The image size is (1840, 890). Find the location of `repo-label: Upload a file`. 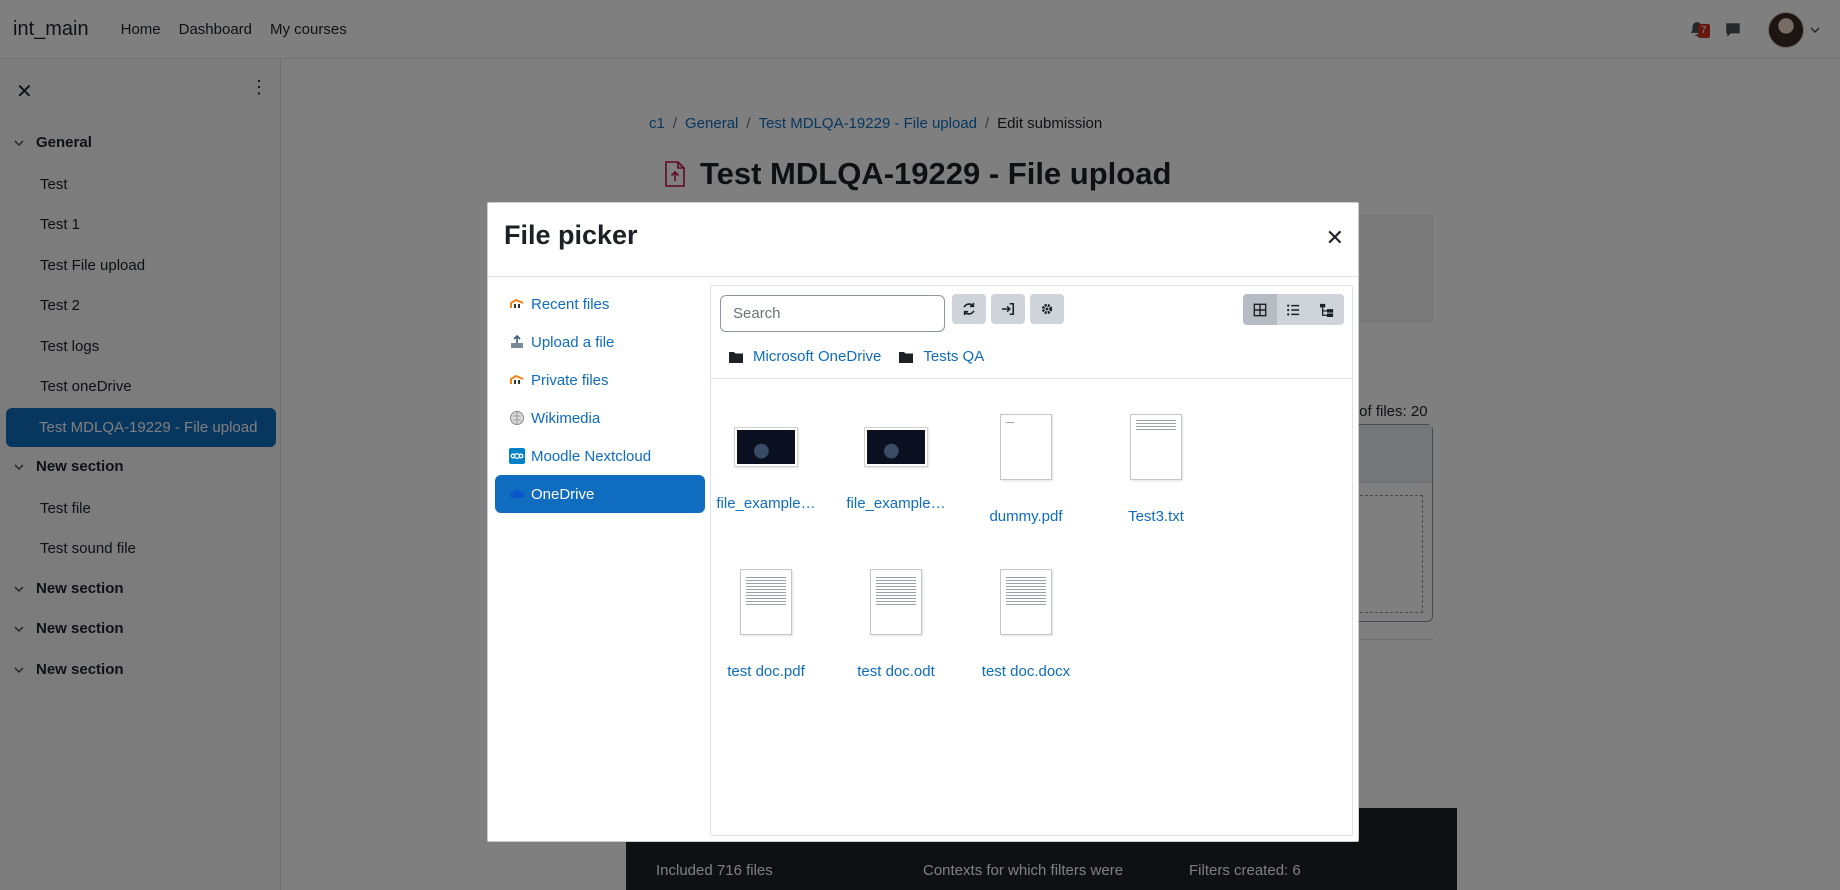

repo-label: Upload a file is located at coordinates (573, 342).